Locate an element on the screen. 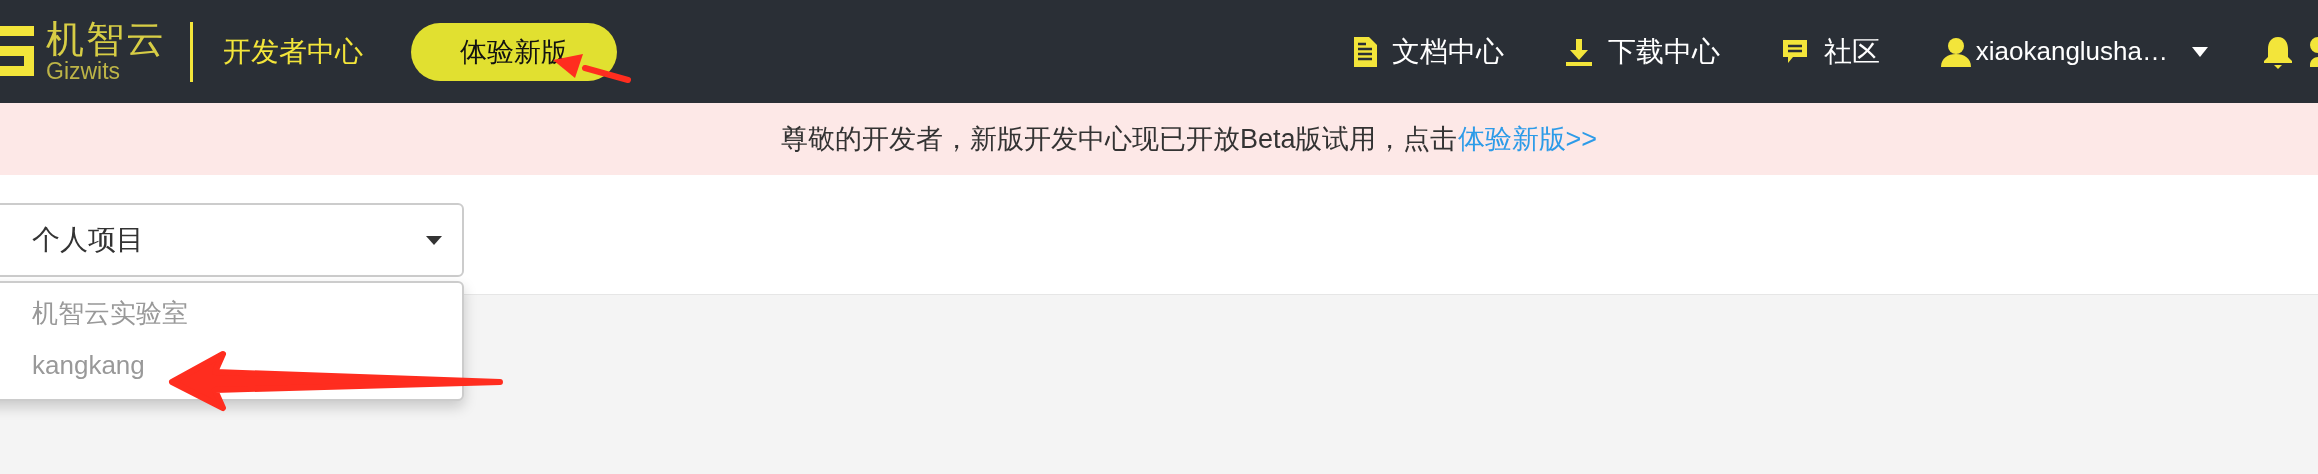 This screenshot has width=2318, height=474. document-icon is located at coordinates (1364, 51).